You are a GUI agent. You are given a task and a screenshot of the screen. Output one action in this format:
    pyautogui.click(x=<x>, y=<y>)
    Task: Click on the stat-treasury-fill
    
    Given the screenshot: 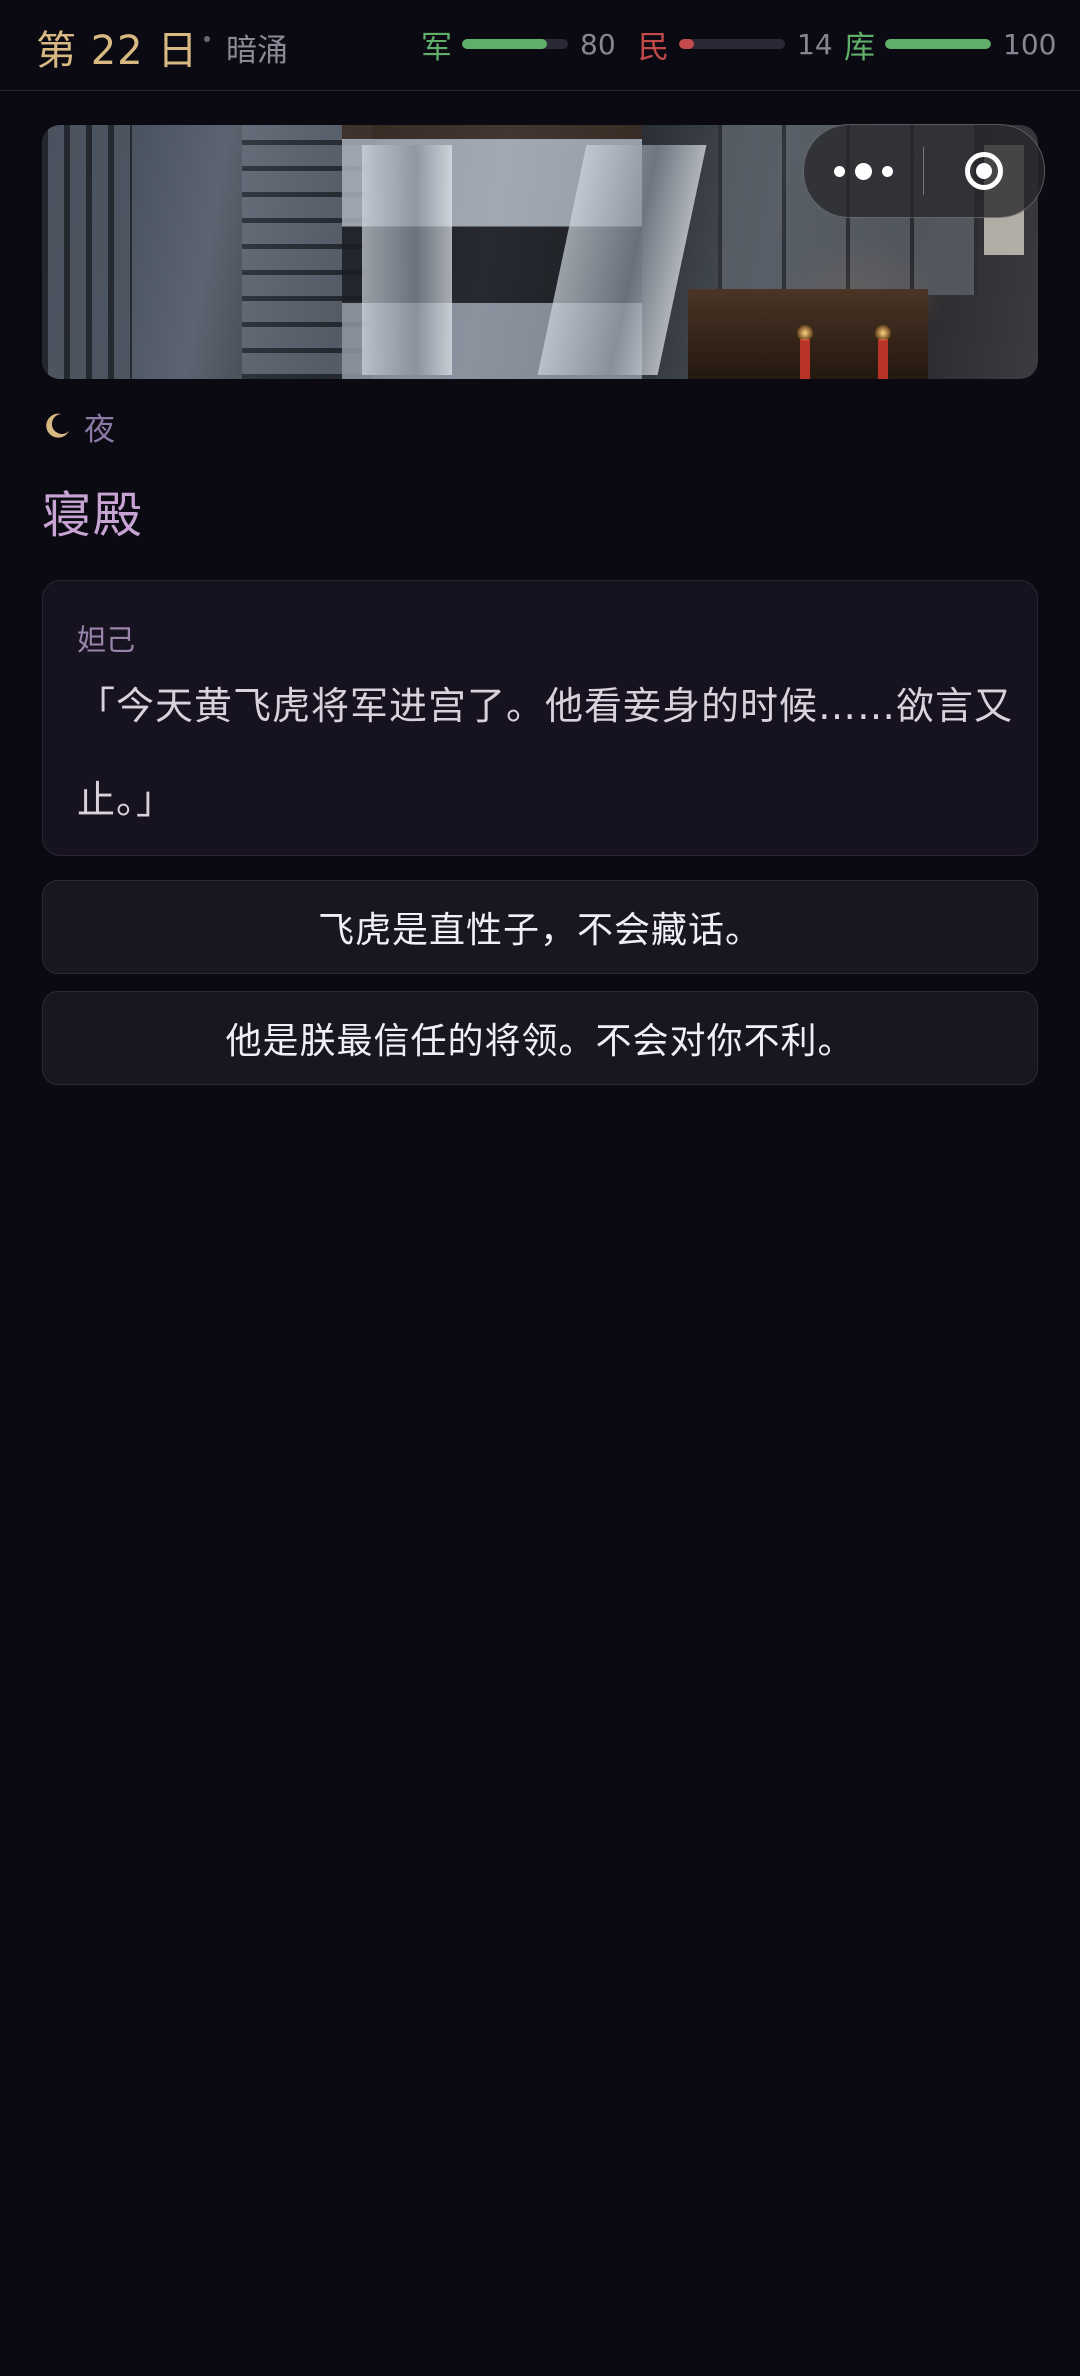 What is the action you would take?
    pyautogui.click(x=938, y=44)
    